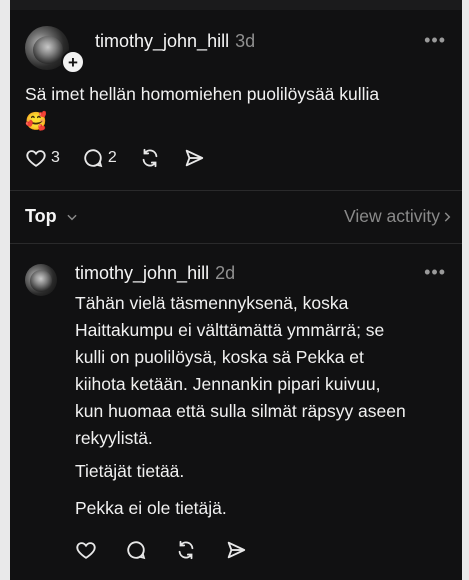  Describe the element at coordinates (236, 243) in the screenshot. I see `sort-divider` at that location.